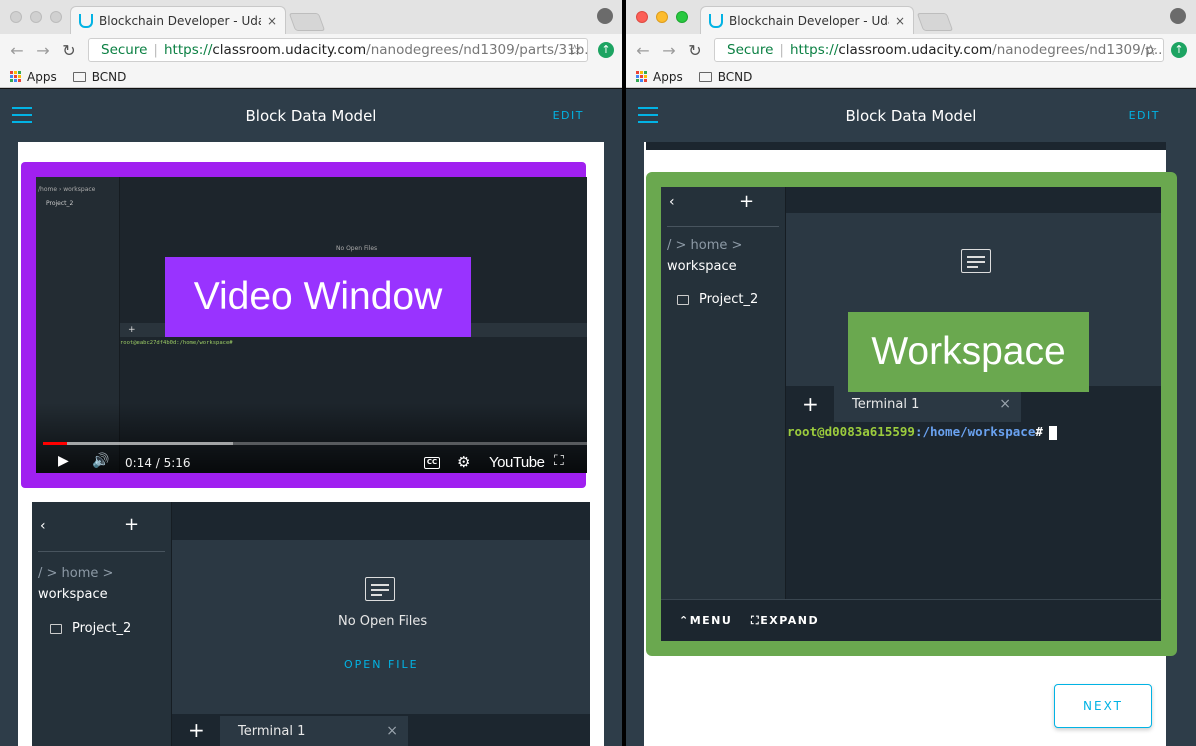 This screenshot has height=746, width=1196. Describe the element at coordinates (100, 461) in the screenshot. I see `volume-icon: 🔊` at that location.